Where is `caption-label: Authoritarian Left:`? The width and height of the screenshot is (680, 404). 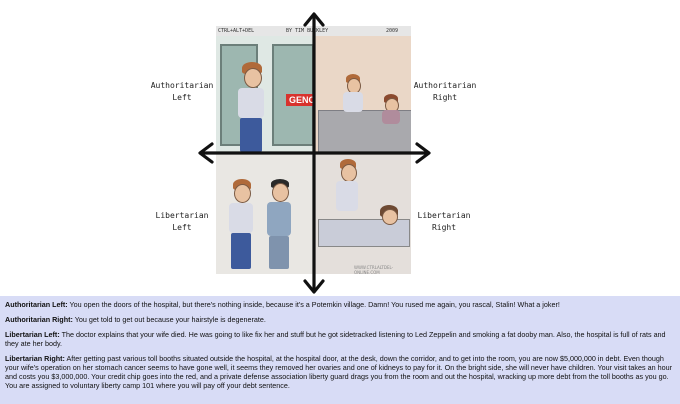 caption-label: Authoritarian Left: is located at coordinates (36, 304).